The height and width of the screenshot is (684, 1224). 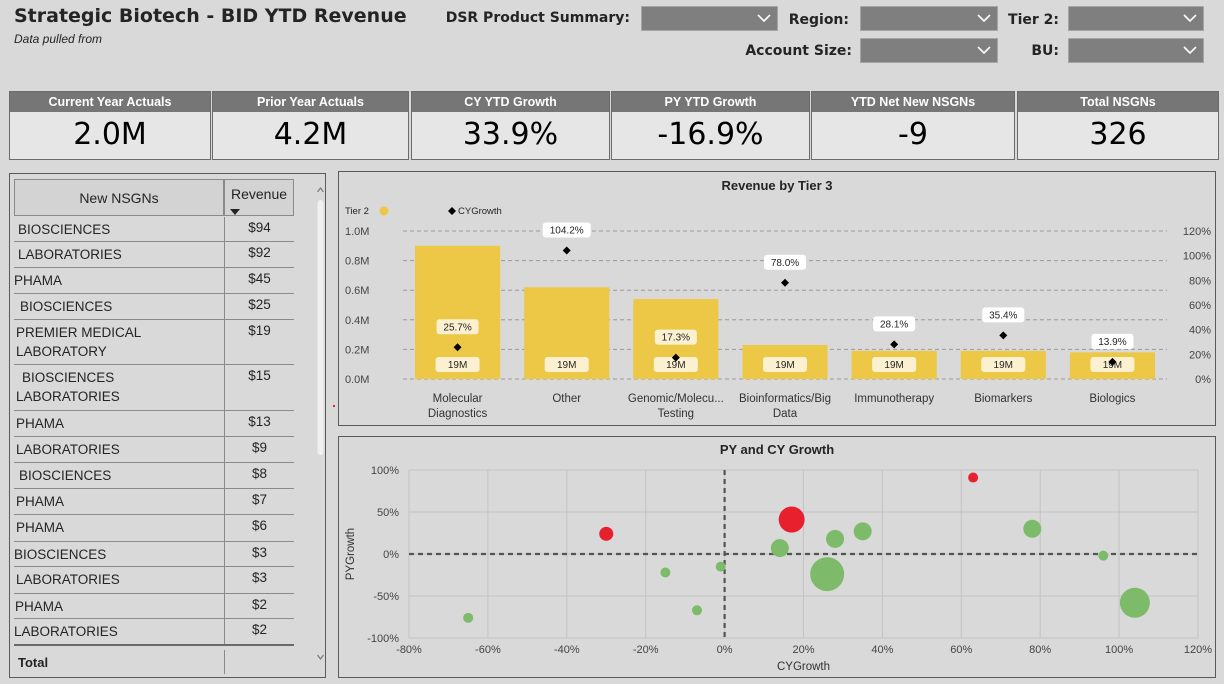 I want to click on column-header-new-nsgns: New NSGNs, so click(x=119, y=197).